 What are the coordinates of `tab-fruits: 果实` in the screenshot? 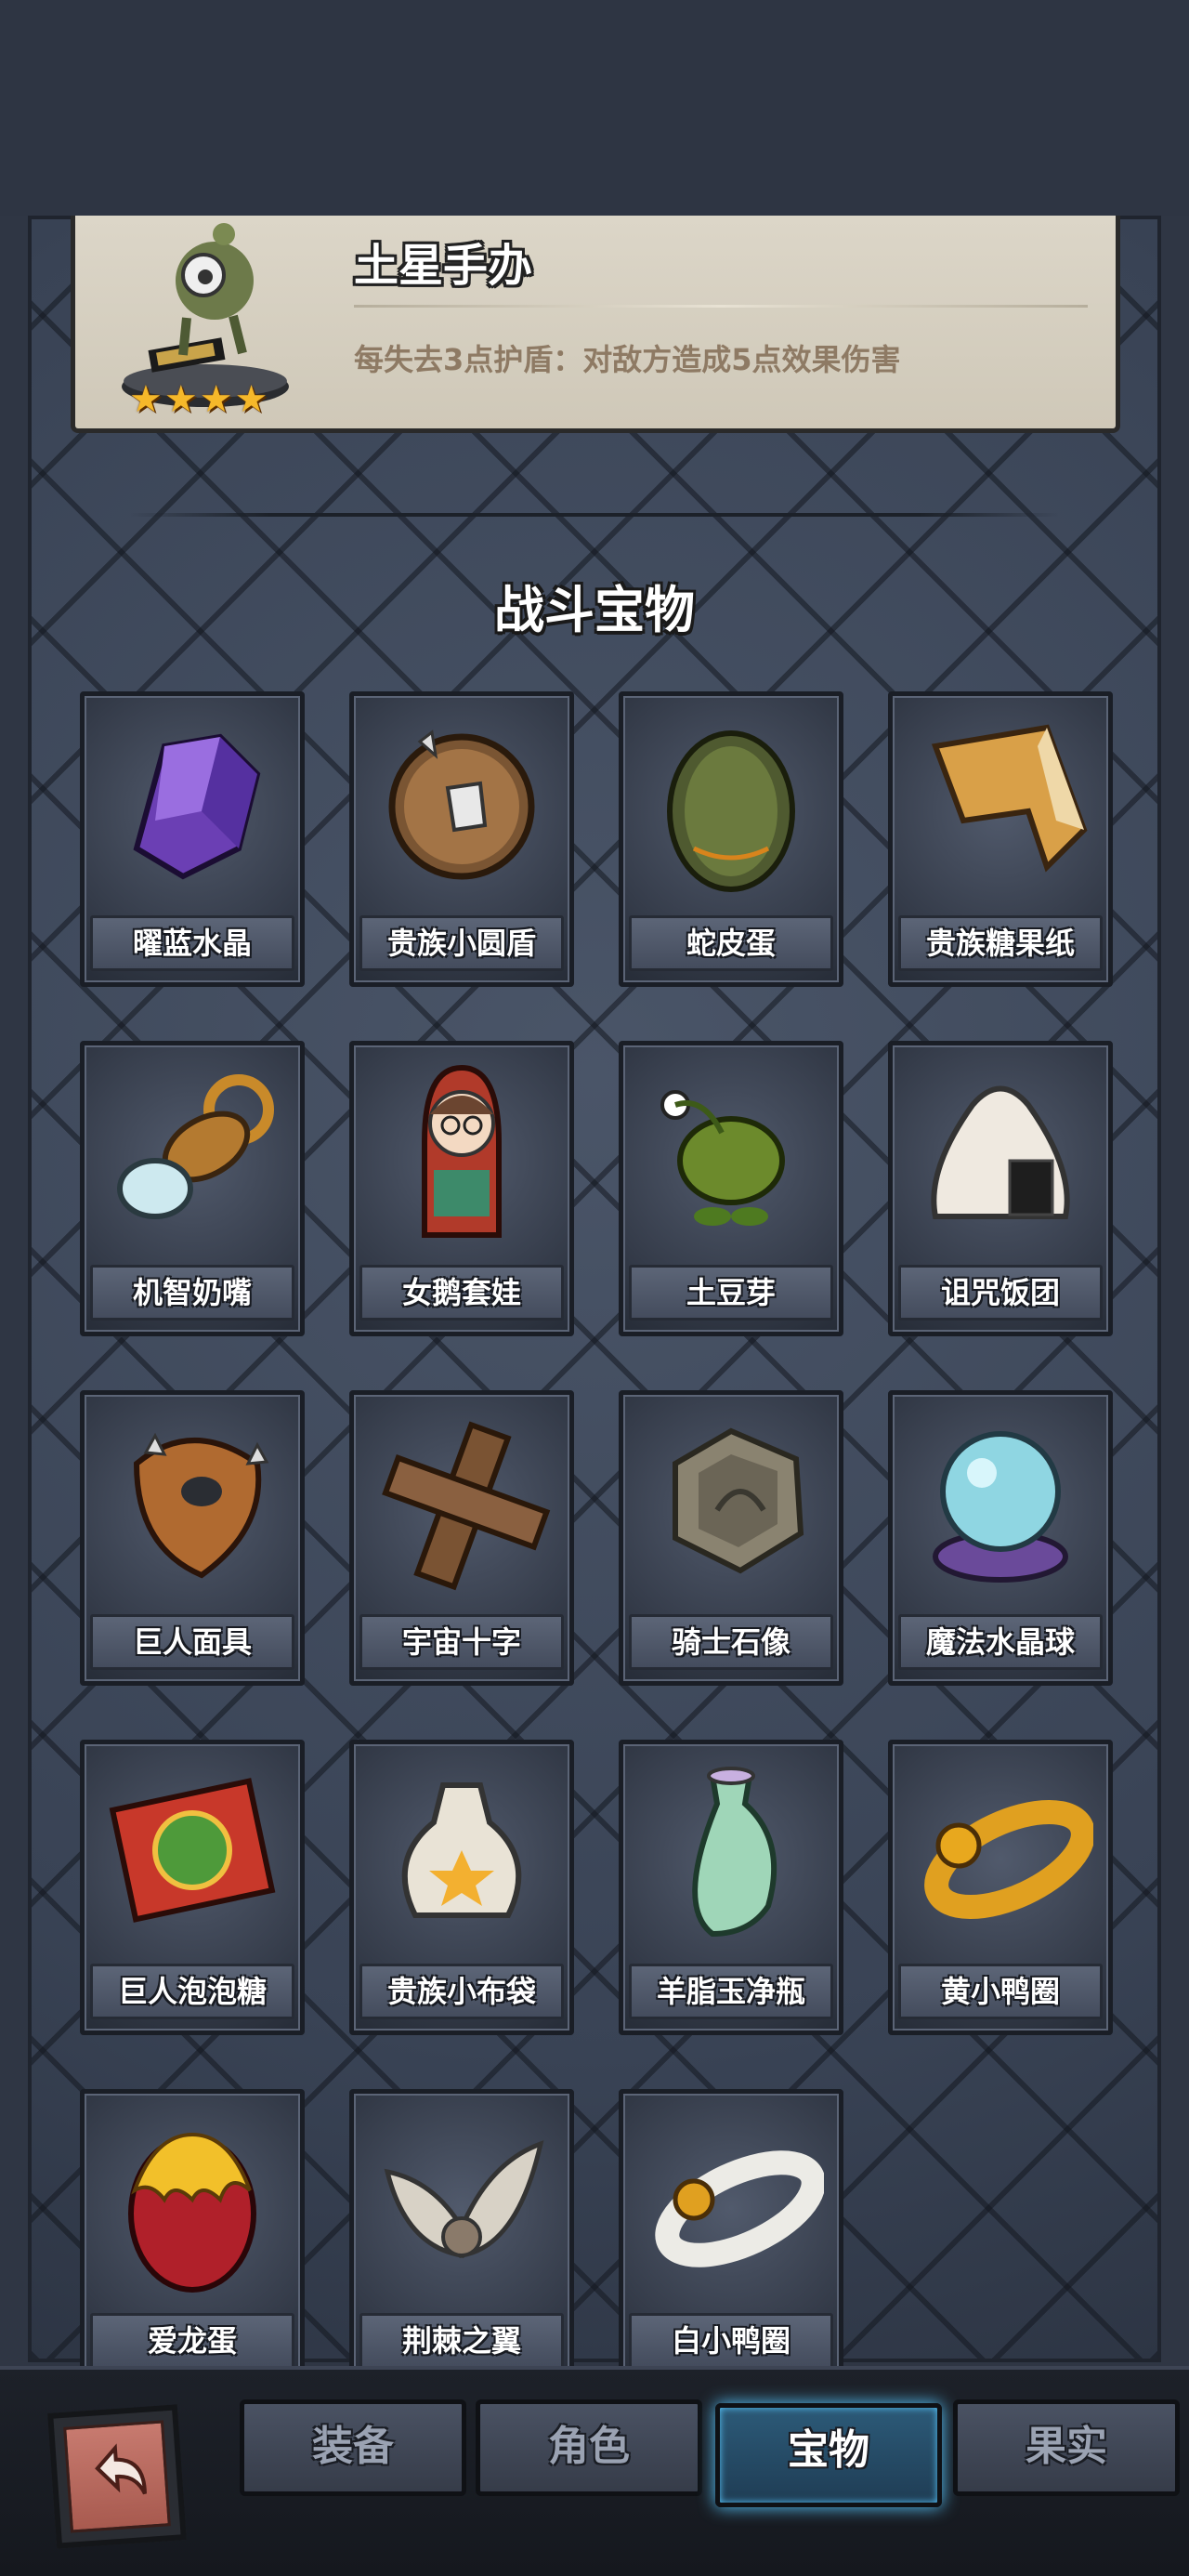 It's located at (1066, 2447).